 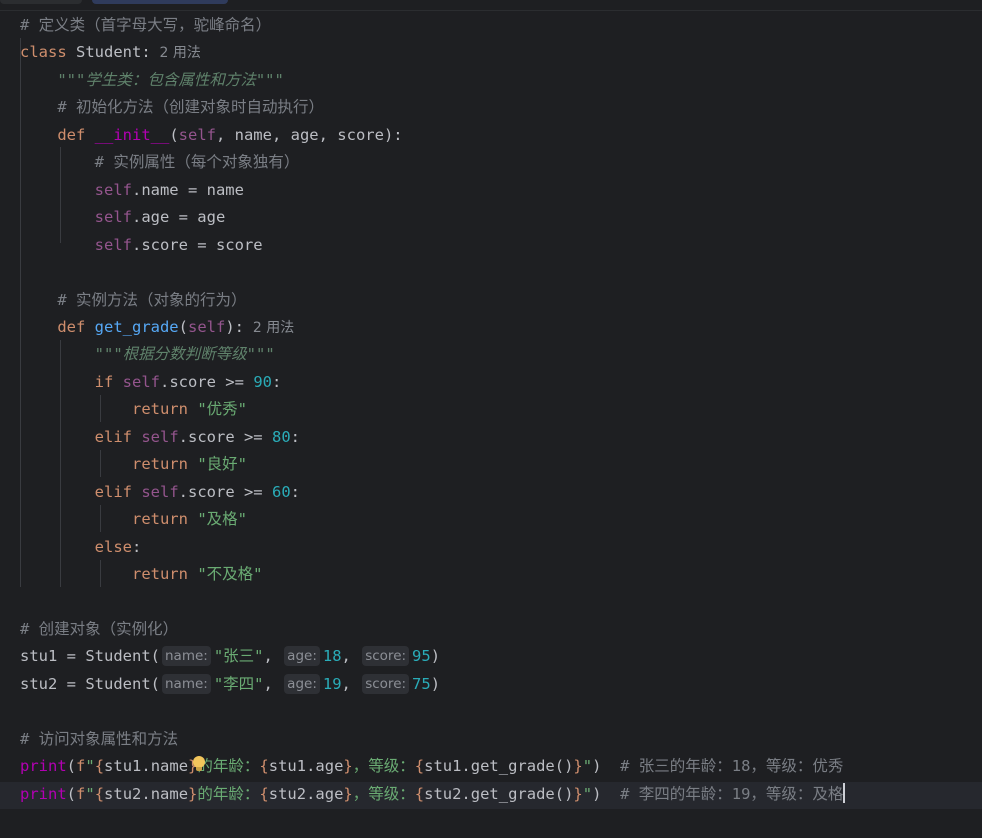 I want to click on code-line: """学生类：包含属性和方法""", so click(x=152, y=80).